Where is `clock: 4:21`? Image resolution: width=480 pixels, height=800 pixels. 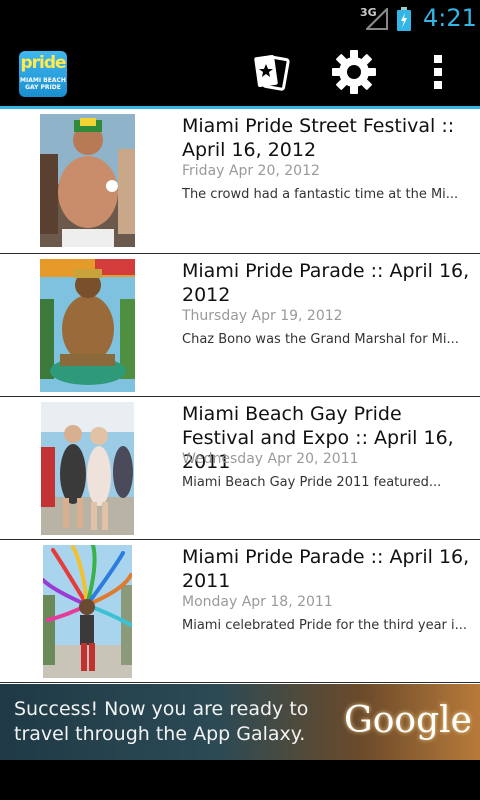
clock: 4:21 is located at coordinates (450, 18).